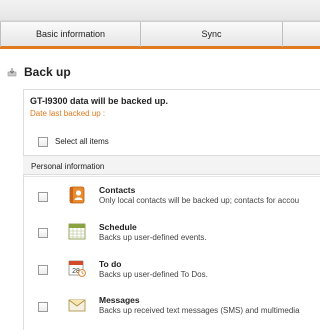 This screenshot has height=330, width=320. I want to click on top-bar, so click(160, 10).